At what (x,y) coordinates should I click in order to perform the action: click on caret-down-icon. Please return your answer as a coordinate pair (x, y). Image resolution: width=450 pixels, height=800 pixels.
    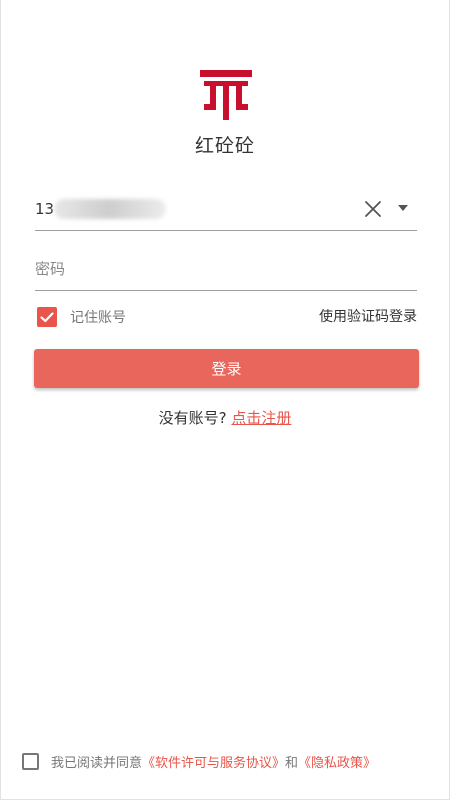
    Looking at the image, I should click on (403, 208).